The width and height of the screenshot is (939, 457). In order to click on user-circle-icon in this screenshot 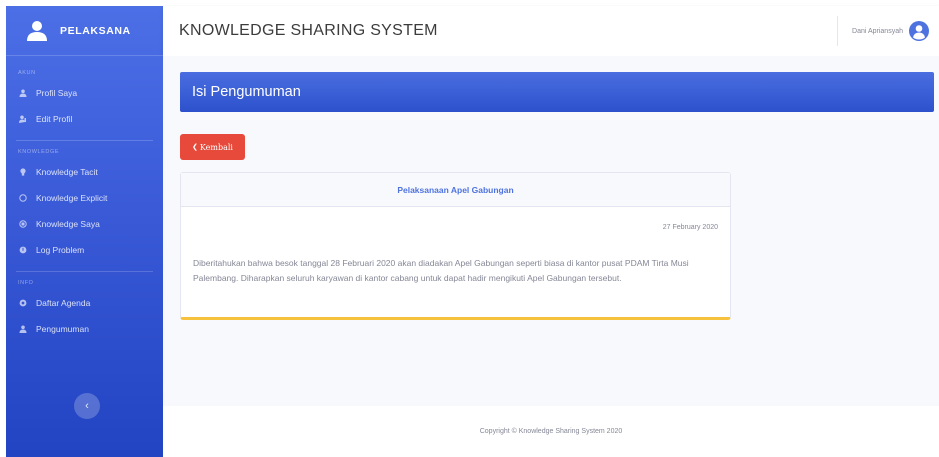, I will do `click(919, 31)`.